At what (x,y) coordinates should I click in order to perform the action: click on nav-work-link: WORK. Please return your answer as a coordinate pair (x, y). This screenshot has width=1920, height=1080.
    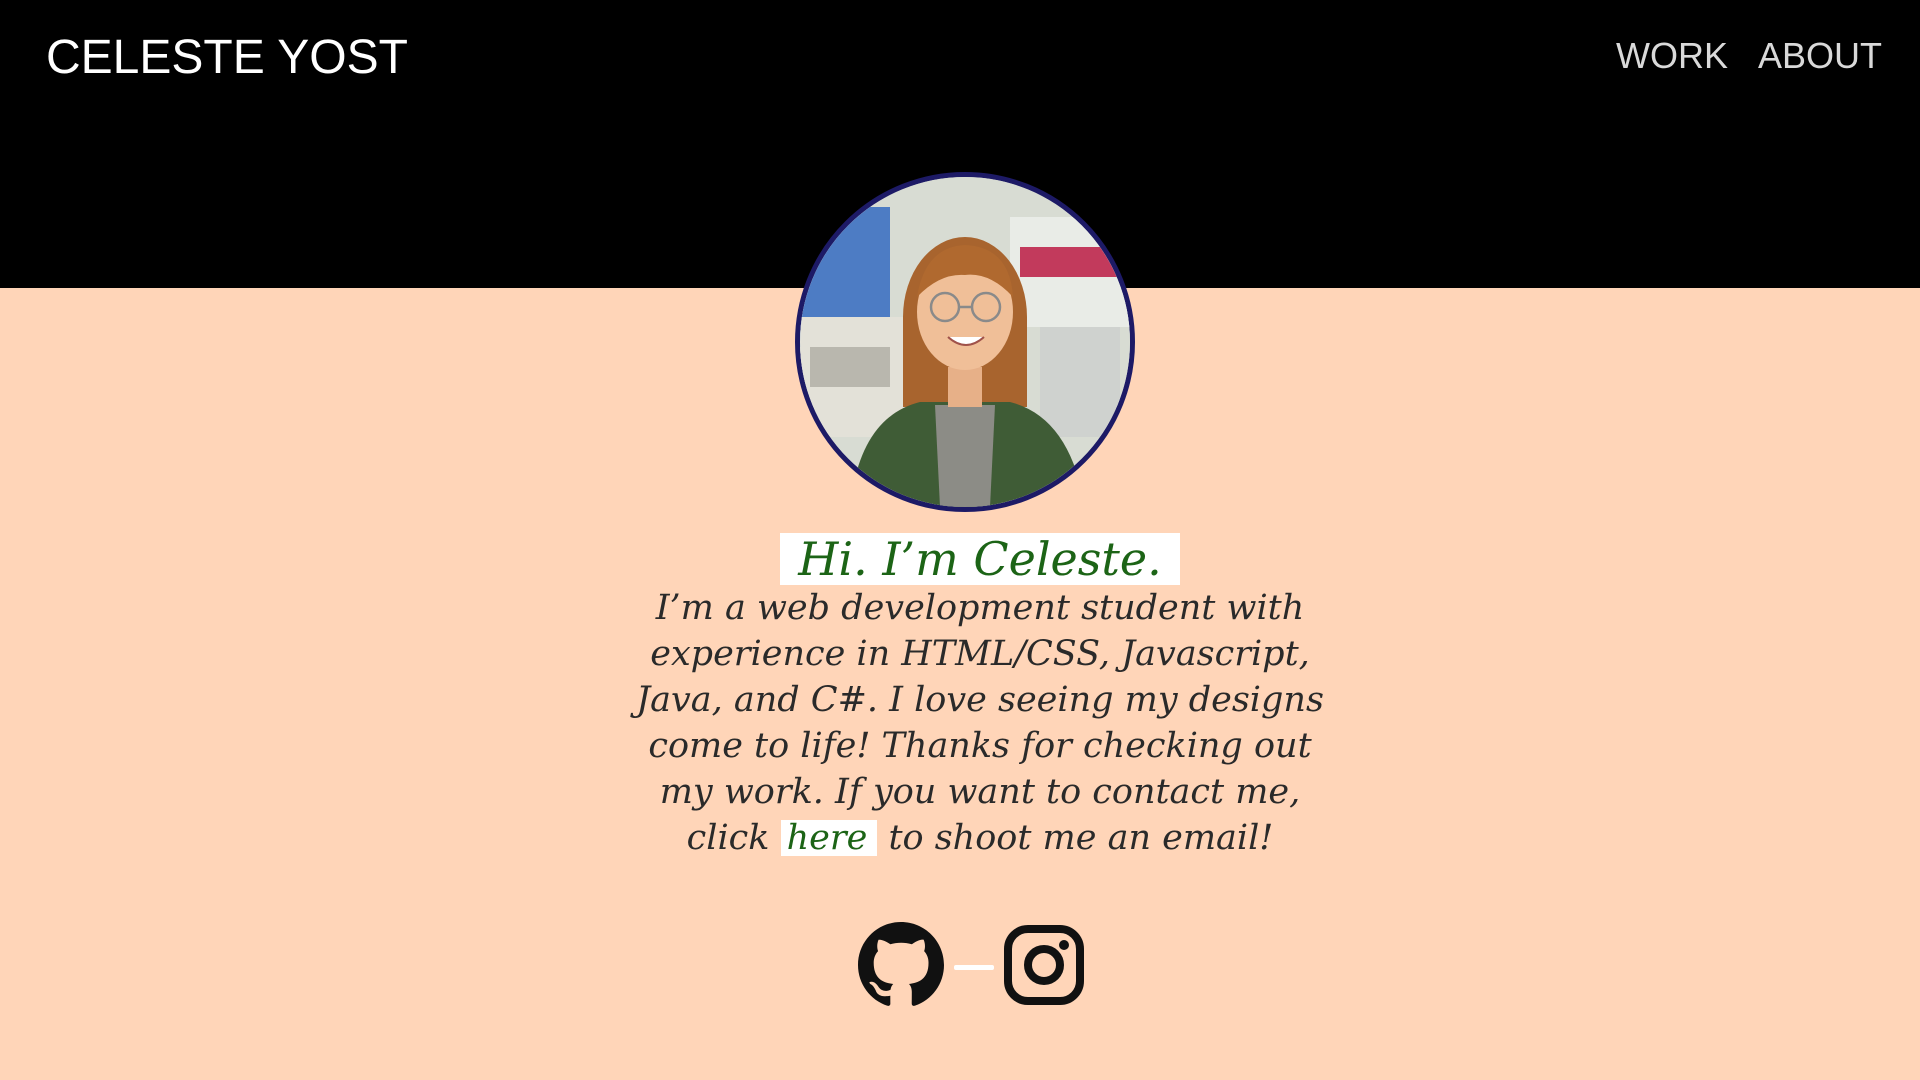
    Looking at the image, I should click on (1672, 56).